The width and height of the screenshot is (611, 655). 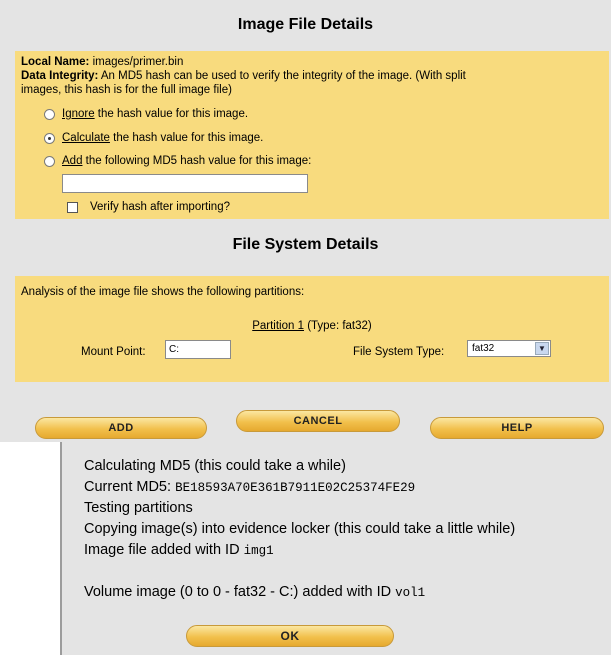 What do you see at coordinates (517, 428) in the screenshot?
I see `help-button: HELP` at bounding box center [517, 428].